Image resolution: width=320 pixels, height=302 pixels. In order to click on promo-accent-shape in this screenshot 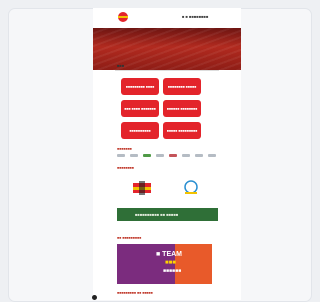, I will do `click(193, 264)`.